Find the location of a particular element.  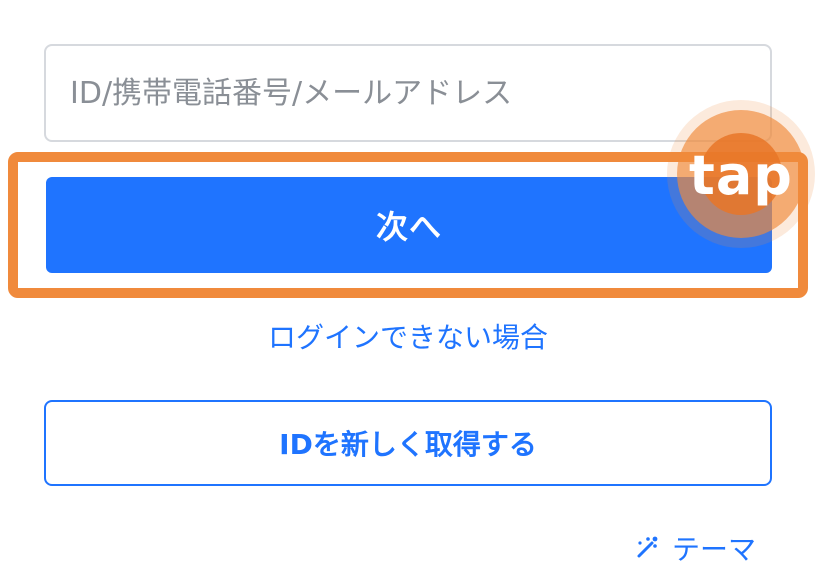

theme-link: テーマ is located at coordinates (693, 548).